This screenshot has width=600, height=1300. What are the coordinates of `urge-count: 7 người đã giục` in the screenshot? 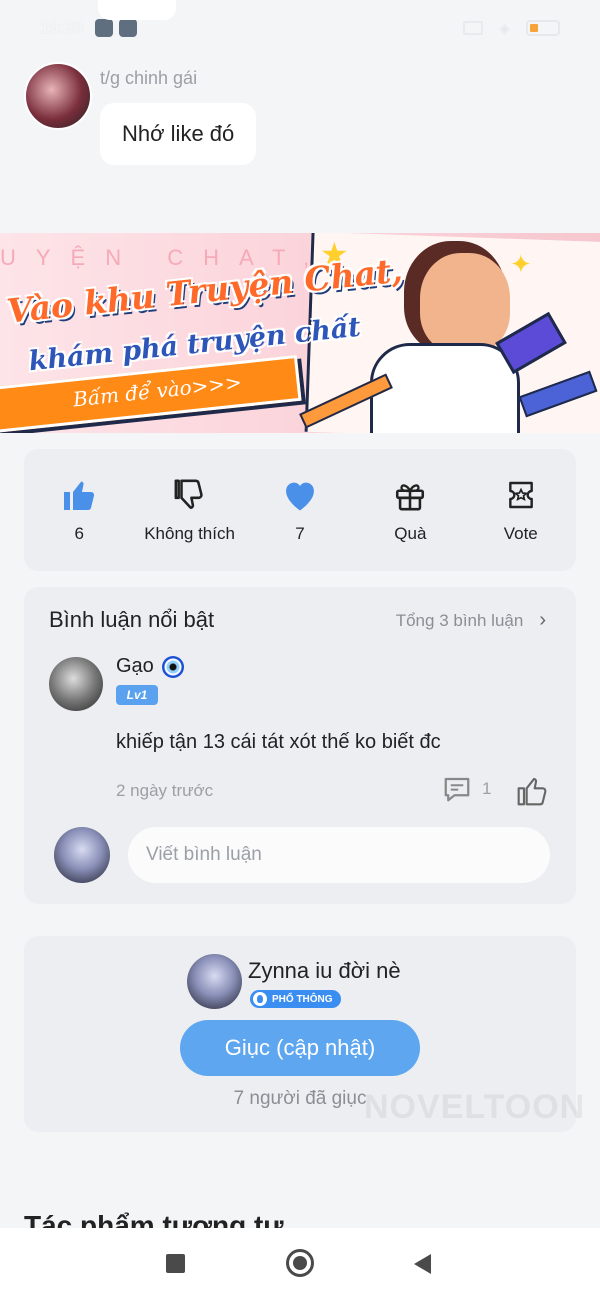 It's located at (300, 1098).